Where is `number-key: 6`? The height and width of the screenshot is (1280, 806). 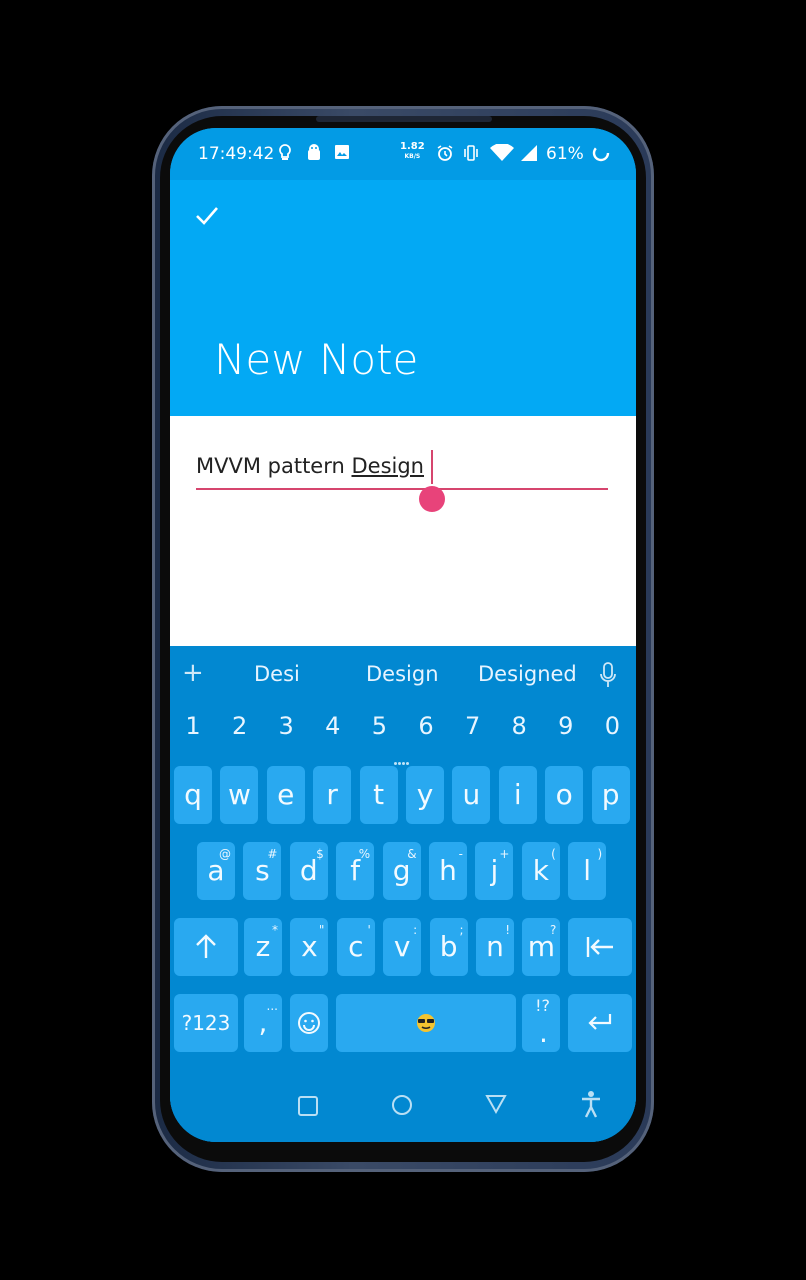 number-key: 6 is located at coordinates (426, 726).